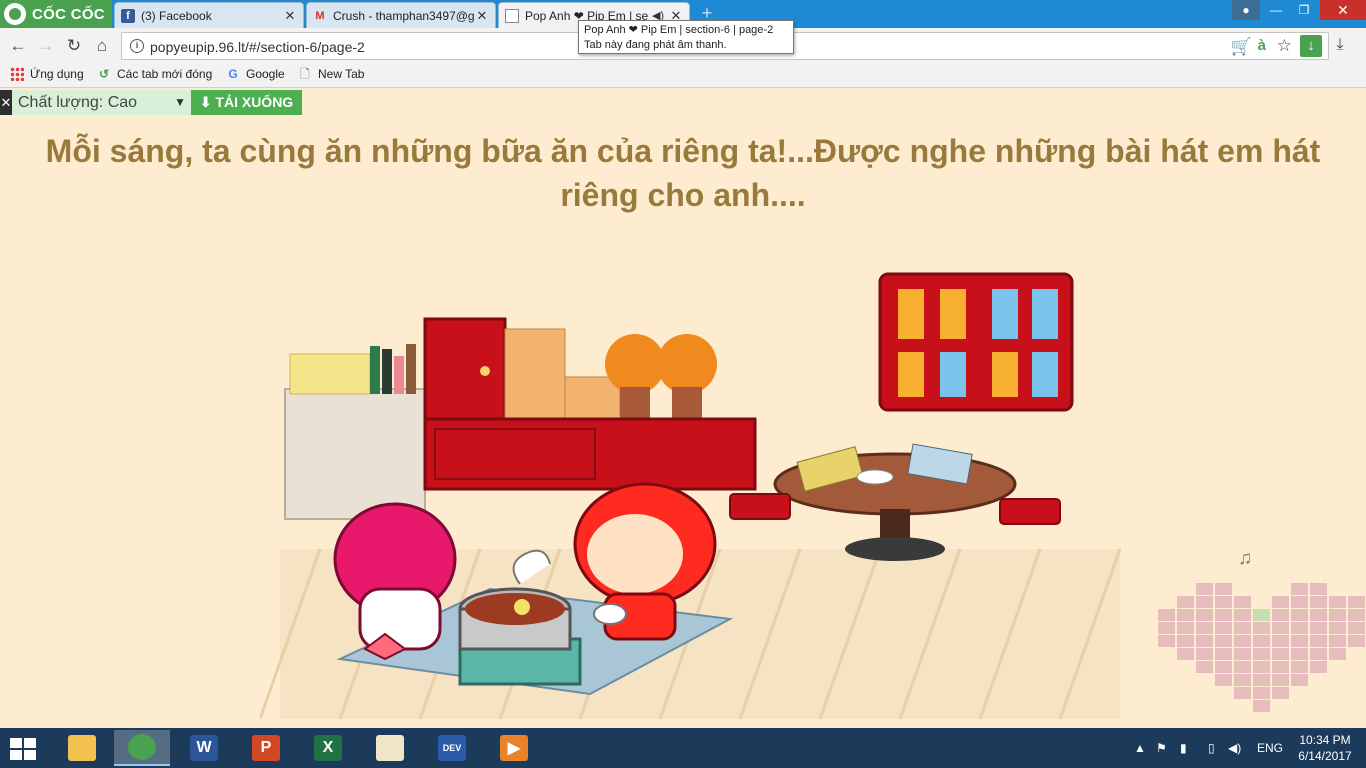 The width and height of the screenshot is (1366, 768). What do you see at coordinates (390, 748) in the screenshot?
I see `paint-icon` at bounding box center [390, 748].